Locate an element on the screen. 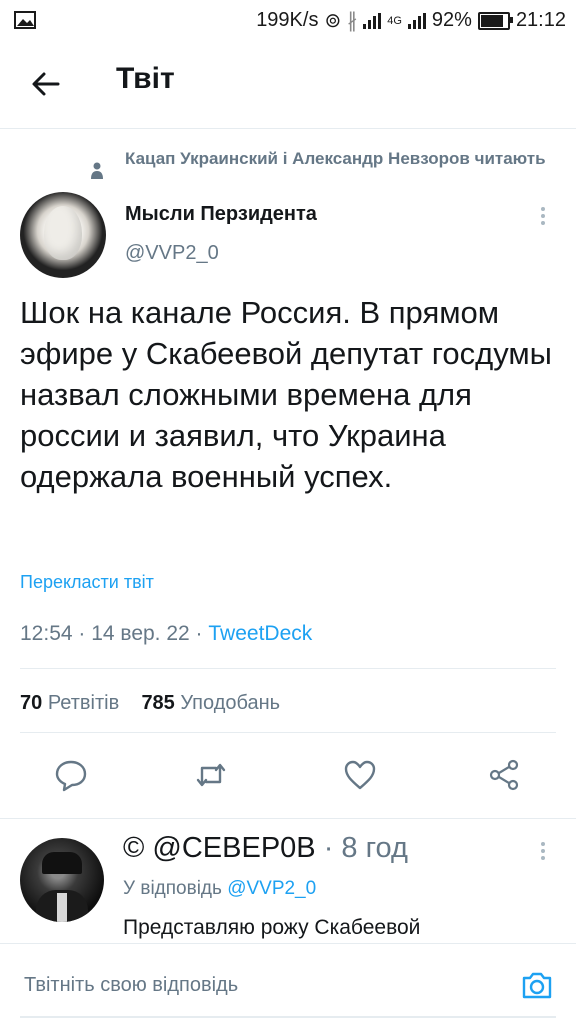 This screenshot has width=576, height=1025. likes-stat: 785 Уподобань is located at coordinates (210, 703).